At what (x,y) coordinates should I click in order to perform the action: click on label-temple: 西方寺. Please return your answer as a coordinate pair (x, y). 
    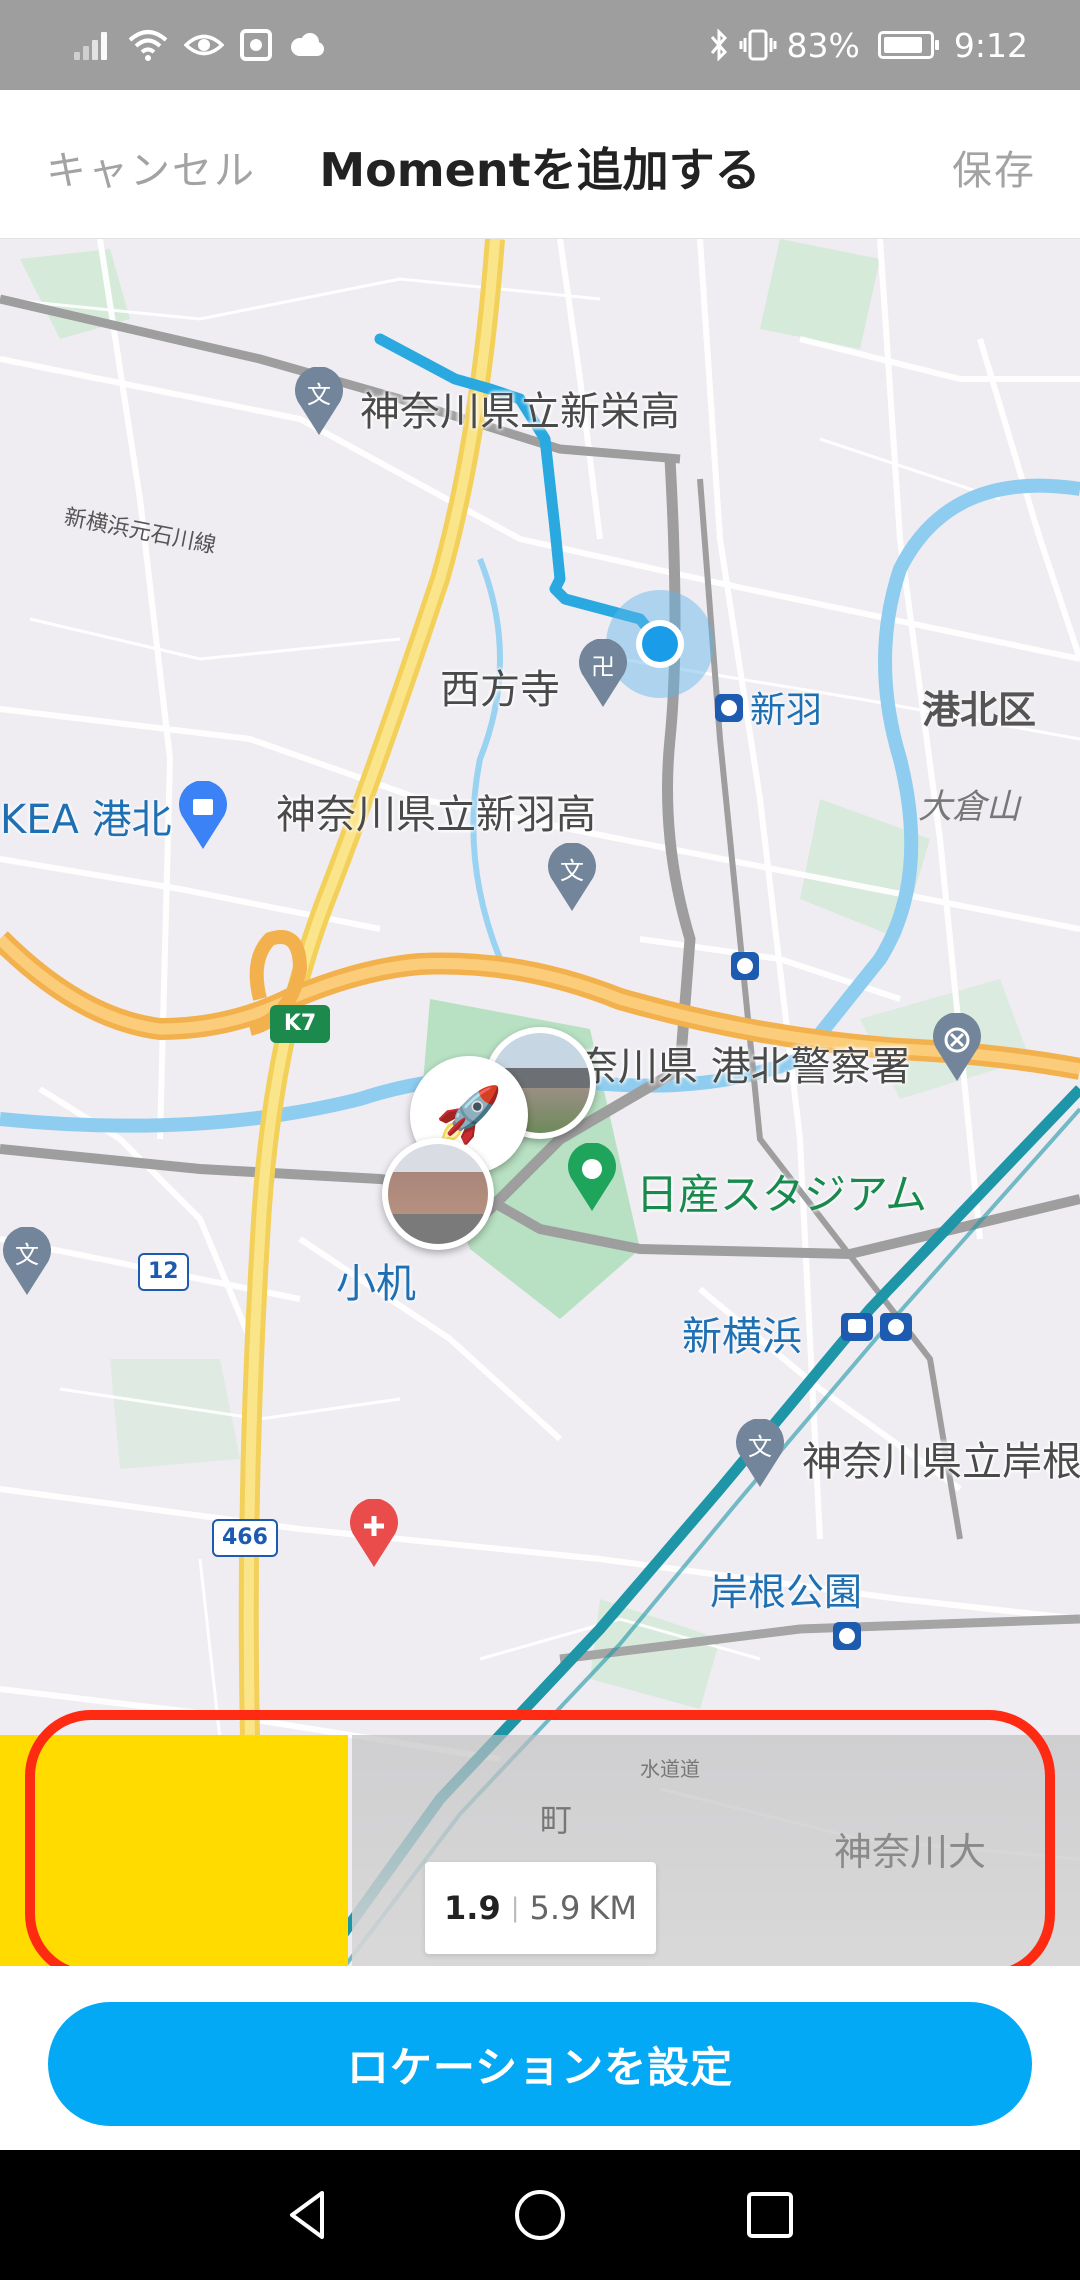
    Looking at the image, I should click on (500, 690).